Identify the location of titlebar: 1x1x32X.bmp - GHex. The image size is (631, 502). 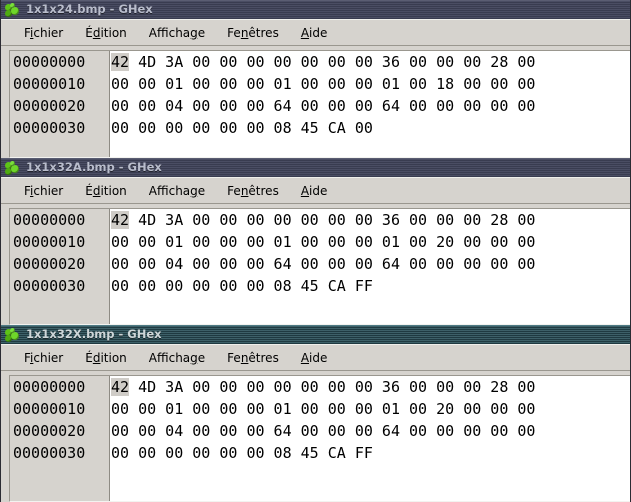
(315, 334).